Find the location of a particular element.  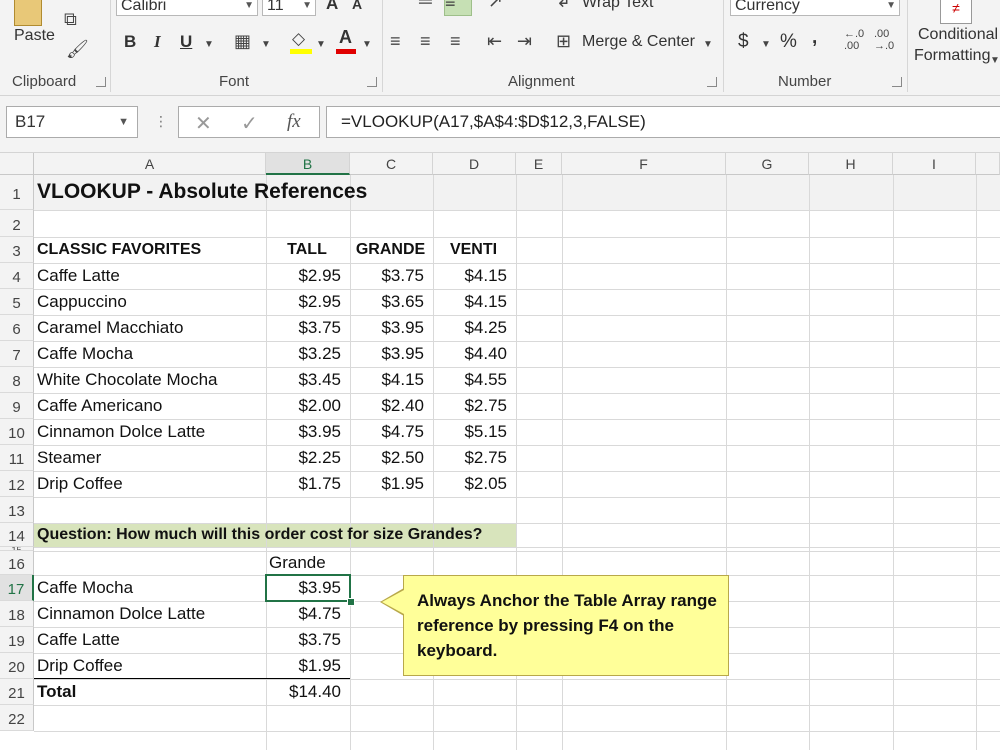

menu-item-name: Drip Coffee is located at coordinates (149, 484).